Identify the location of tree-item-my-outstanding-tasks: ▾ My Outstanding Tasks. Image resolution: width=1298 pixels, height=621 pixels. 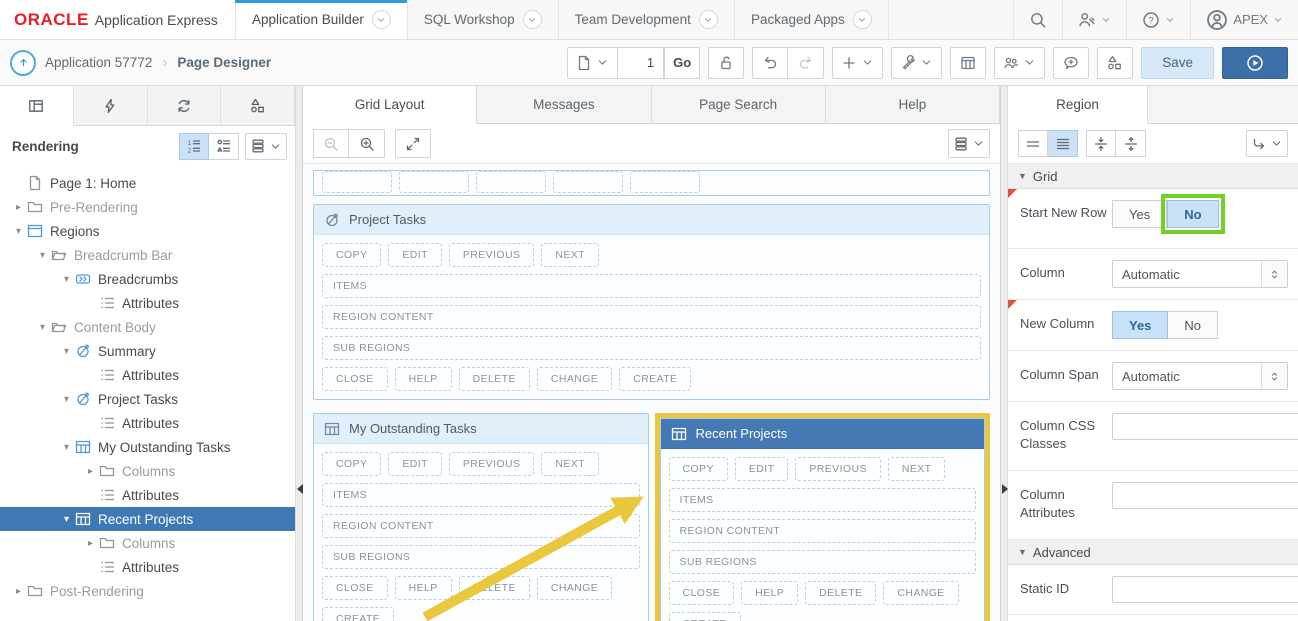
(147, 447).